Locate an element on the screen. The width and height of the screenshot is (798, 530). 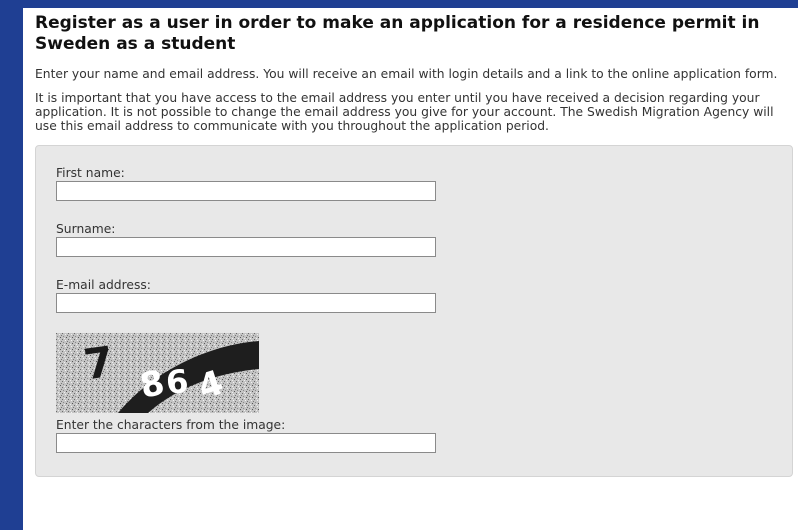
first-name-label: First name: is located at coordinates (90, 173).